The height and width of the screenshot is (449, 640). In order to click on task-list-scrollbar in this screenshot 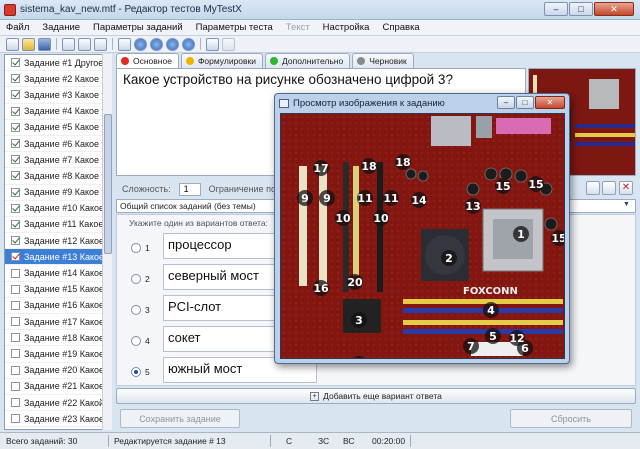, I will do `click(107, 242)`.